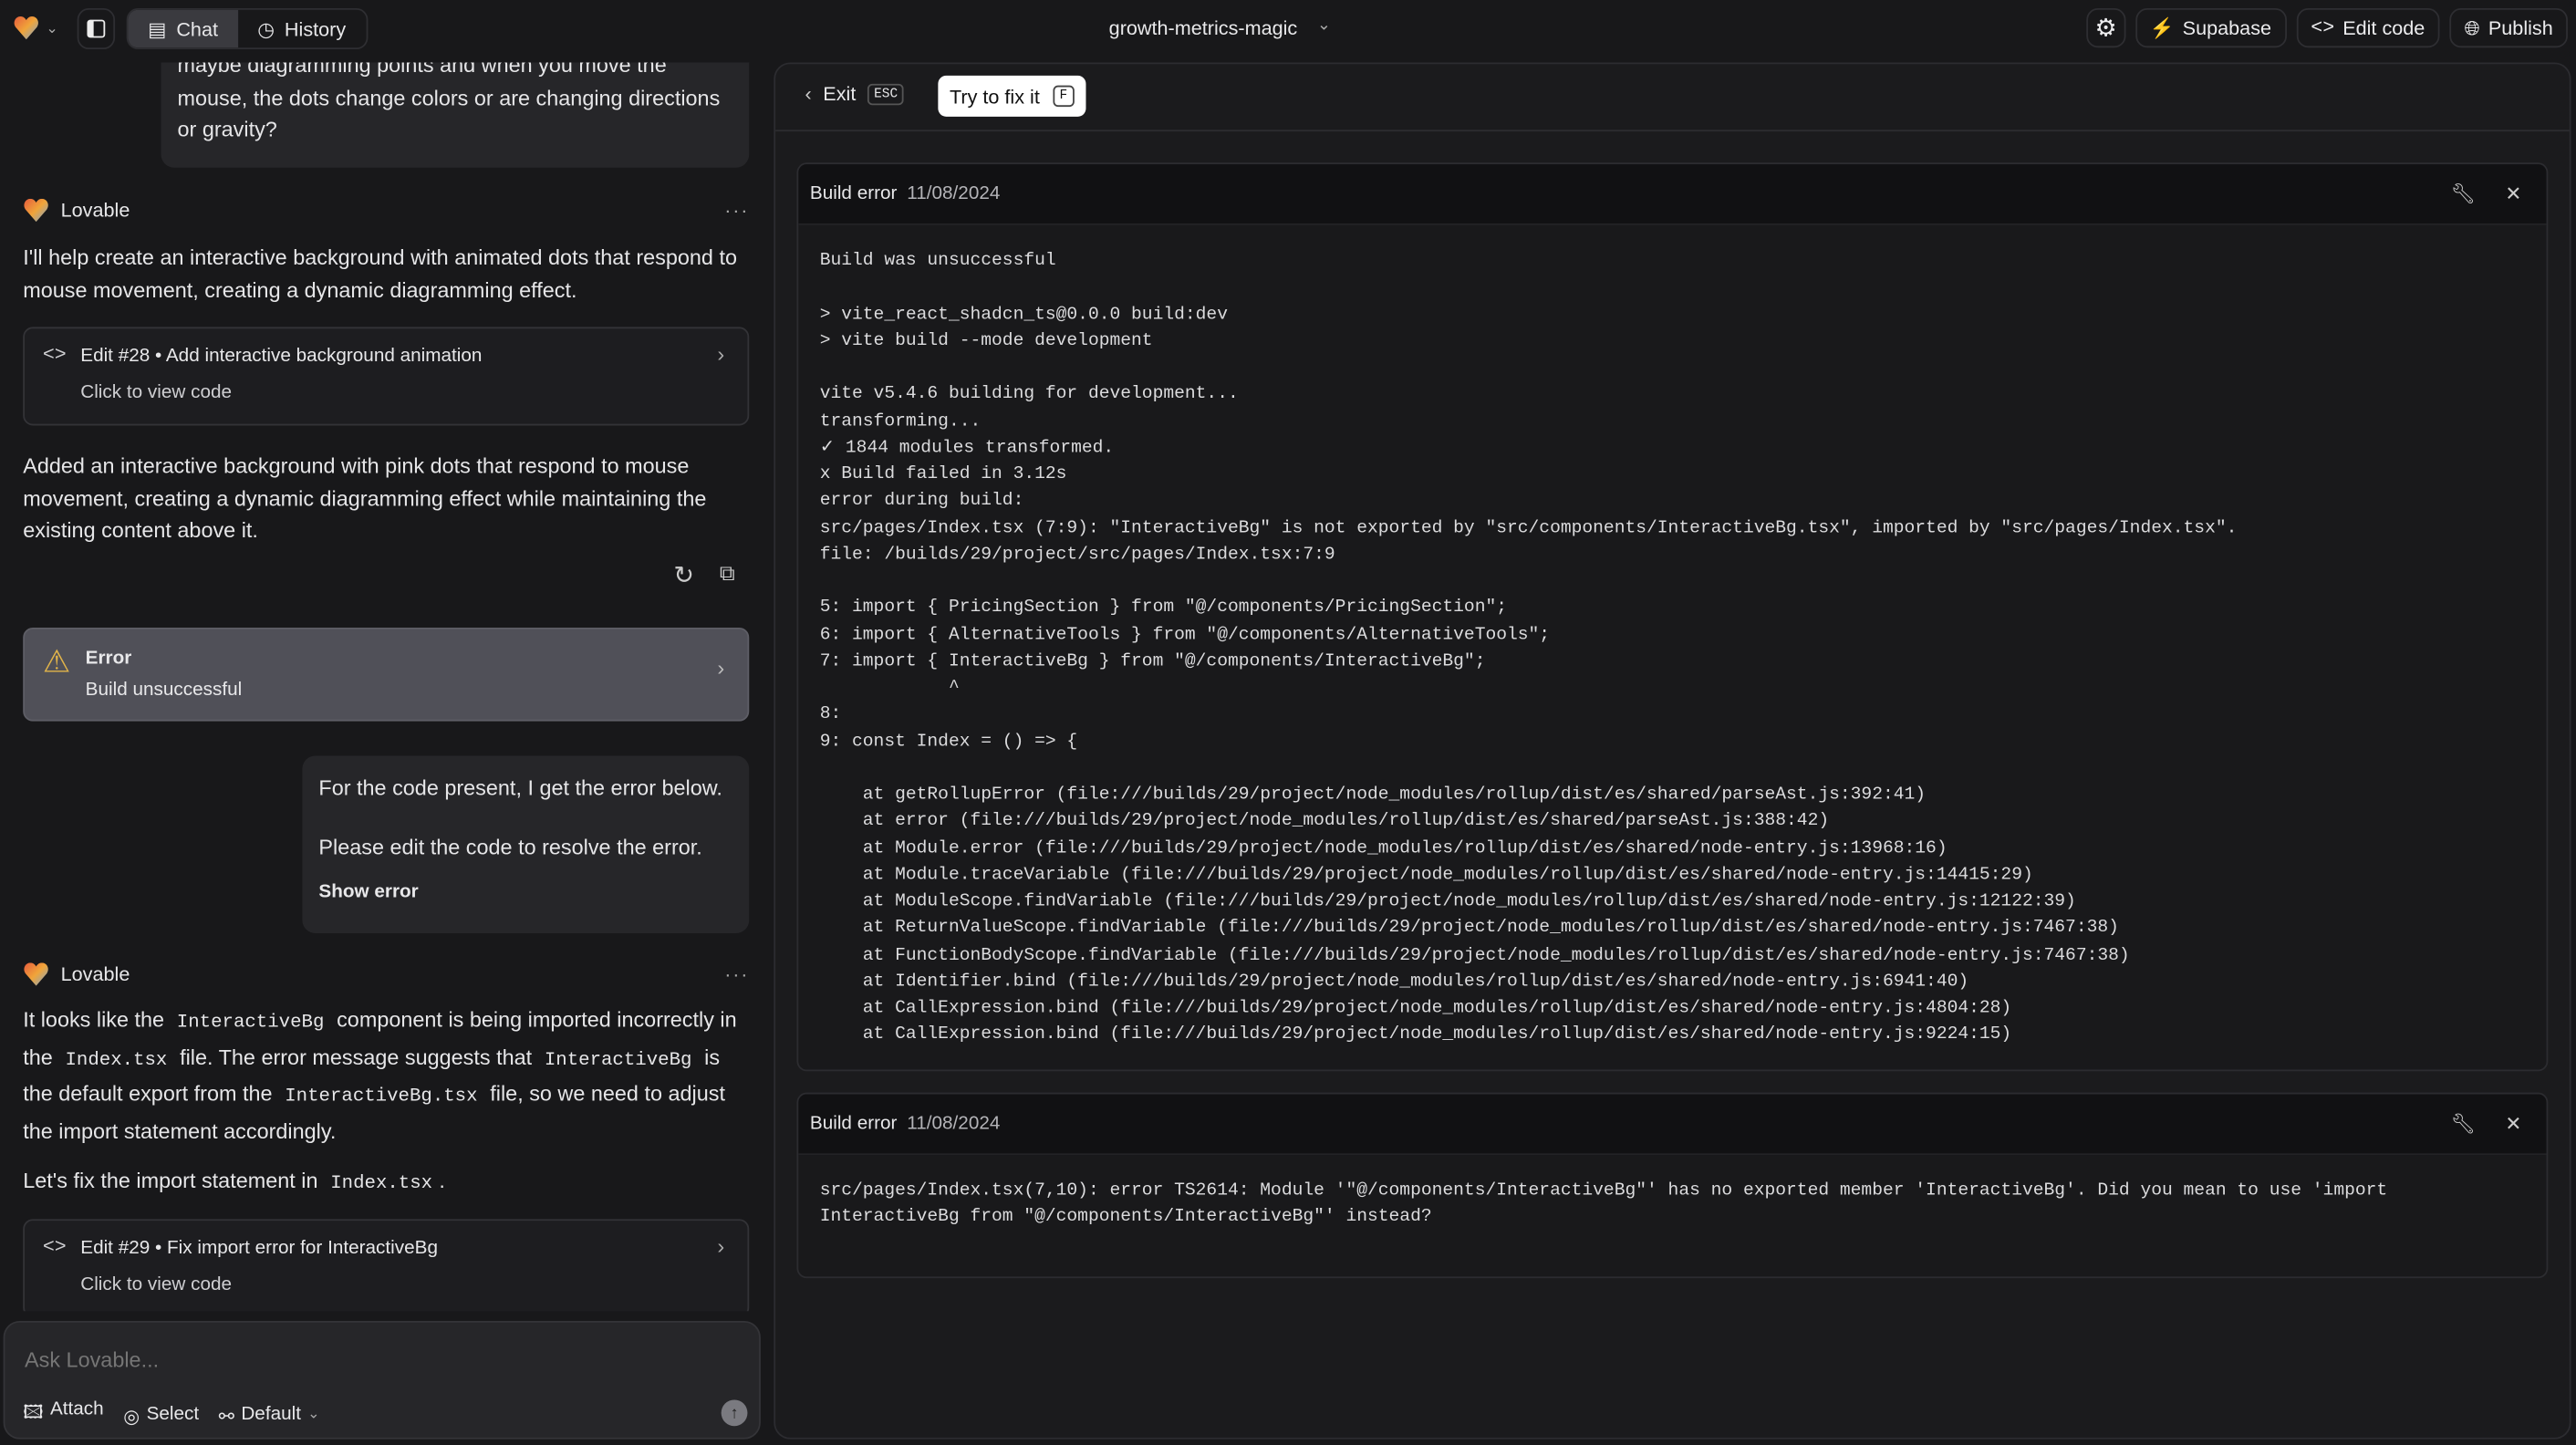 The height and width of the screenshot is (1445, 2576). I want to click on lovable-logo-icon, so click(26, 28).